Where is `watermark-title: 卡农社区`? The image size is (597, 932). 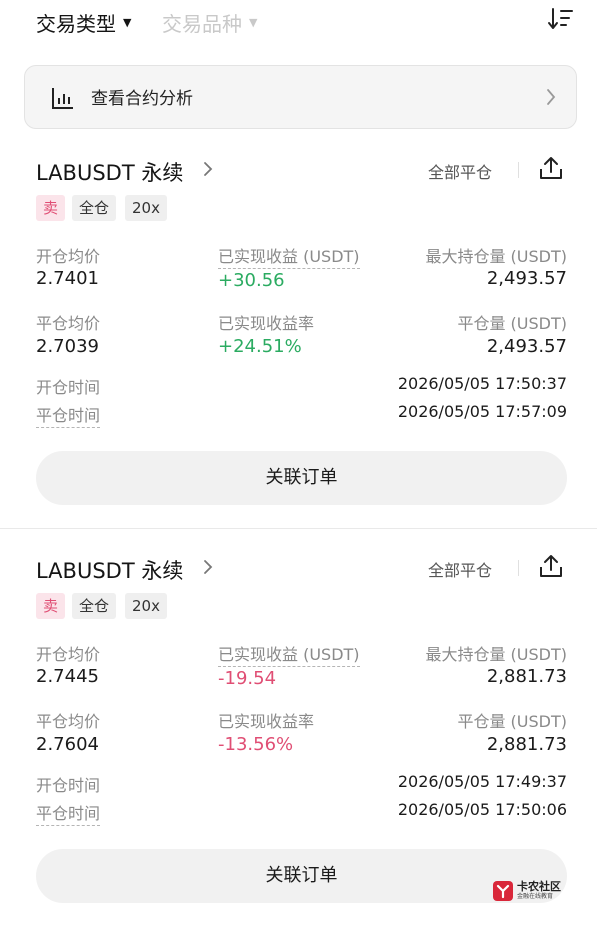
watermark-title: 卡农社区 is located at coordinates (539, 886).